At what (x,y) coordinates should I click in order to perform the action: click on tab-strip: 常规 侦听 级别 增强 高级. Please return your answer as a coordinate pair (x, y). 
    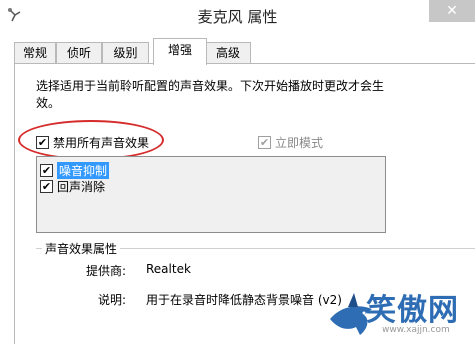
    Looking at the image, I should click on (237, 49).